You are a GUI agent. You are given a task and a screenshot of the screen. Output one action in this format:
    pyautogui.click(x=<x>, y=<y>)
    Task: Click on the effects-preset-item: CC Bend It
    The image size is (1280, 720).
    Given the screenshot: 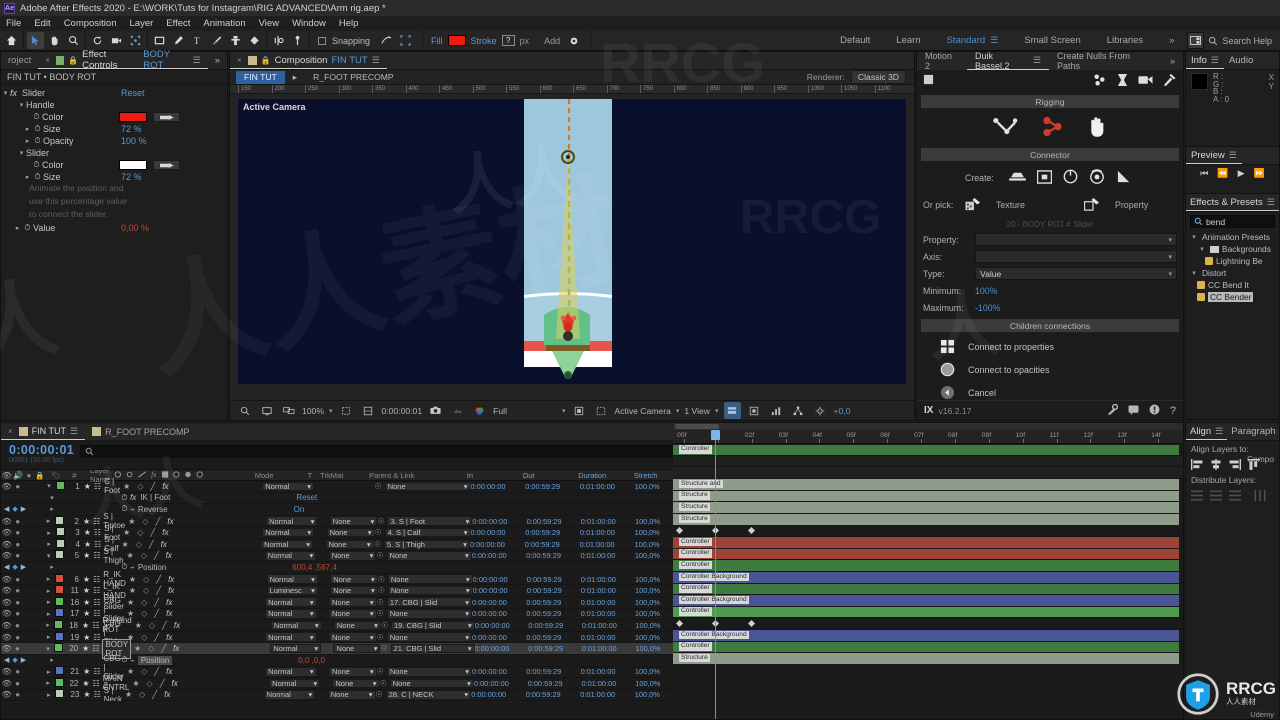 What is the action you would take?
    pyautogui.click(x=1232, y=285)
    